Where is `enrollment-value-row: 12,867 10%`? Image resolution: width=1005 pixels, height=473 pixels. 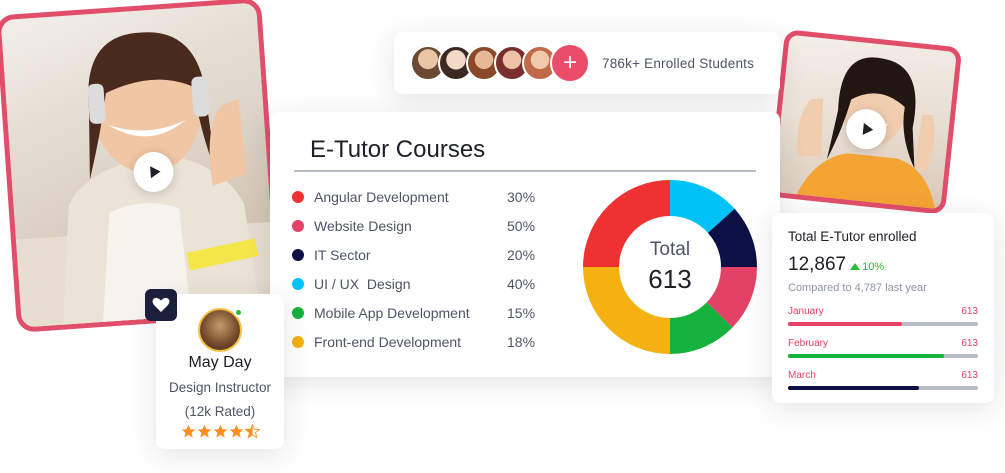
enrollment-value-row: 12,867 10% is located at coordinates (883, 265).